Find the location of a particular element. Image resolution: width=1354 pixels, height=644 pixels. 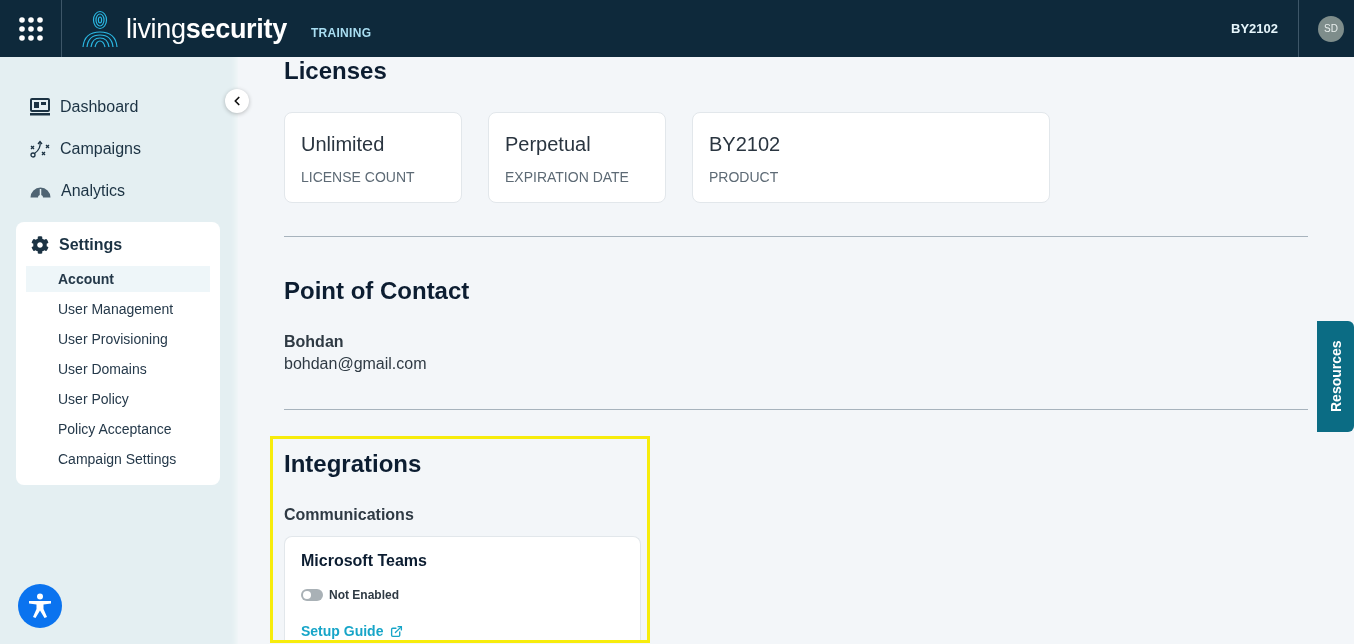

license-value: Unlimited is located at coordinates (343, 144).